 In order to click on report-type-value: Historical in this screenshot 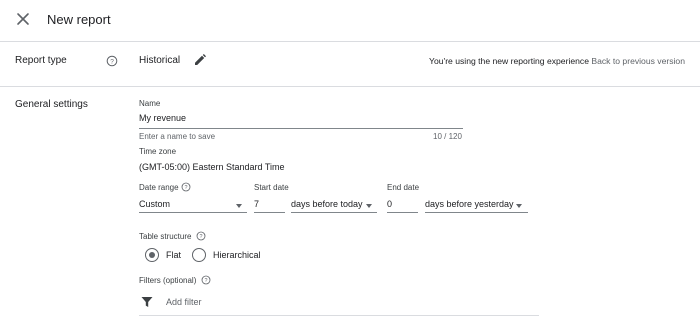, I will do `click(160, 60)`.